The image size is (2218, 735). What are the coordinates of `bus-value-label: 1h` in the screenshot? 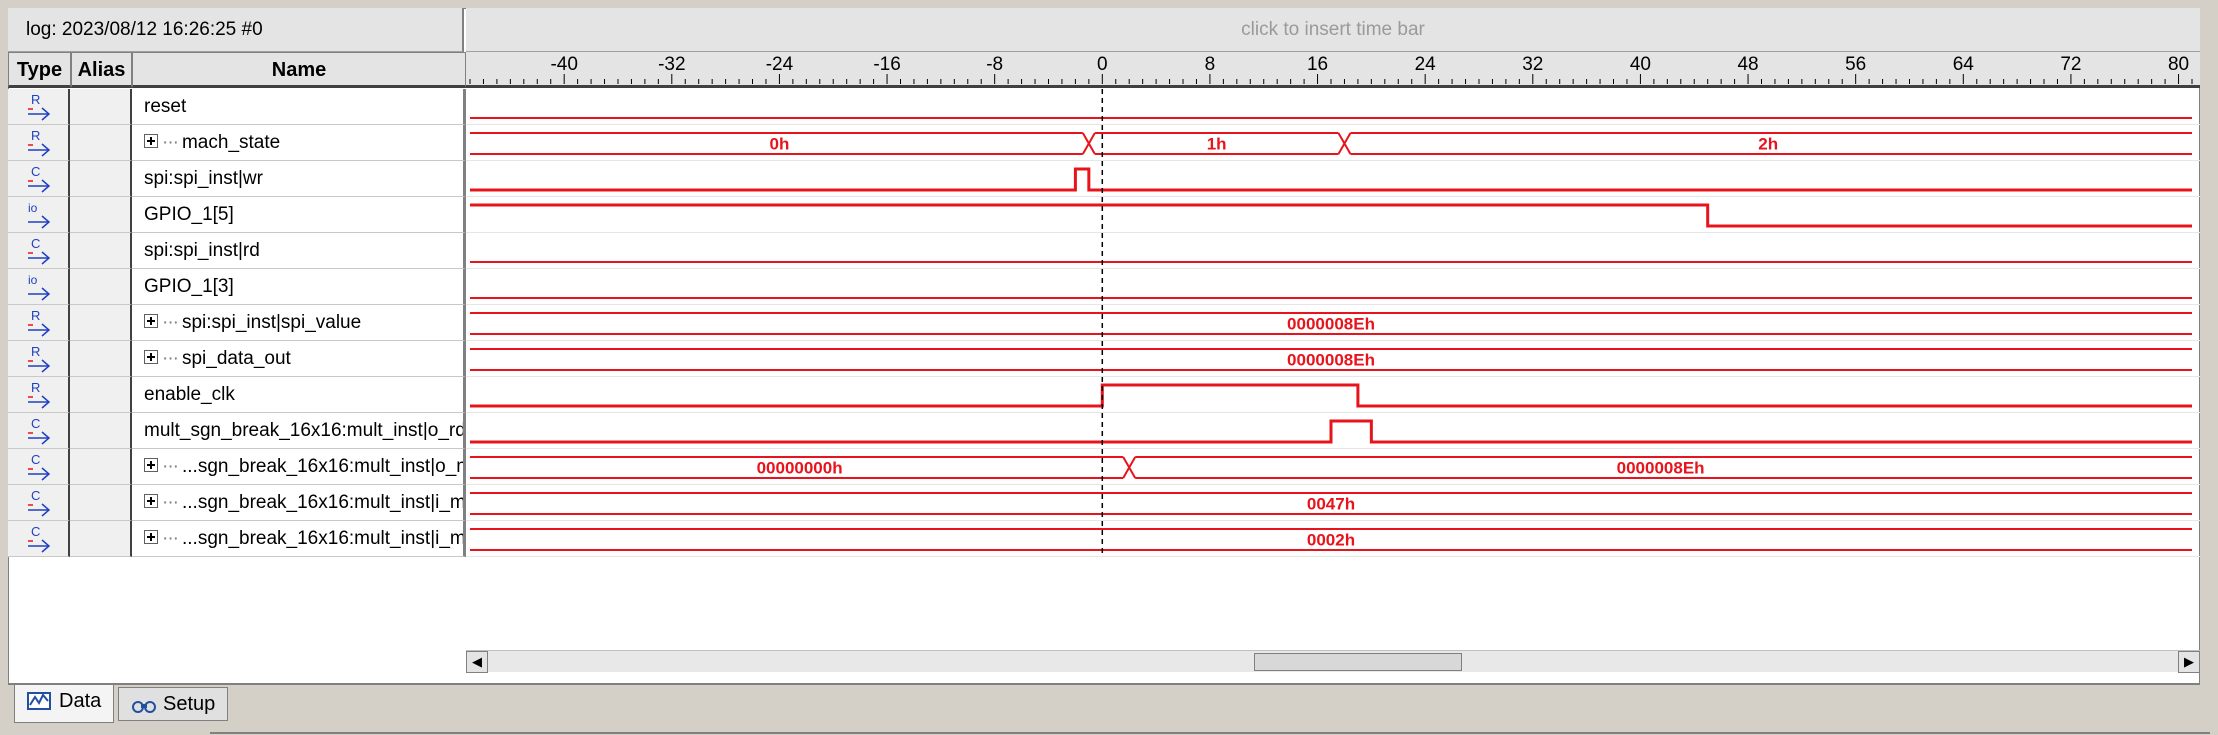 It's located at (1217, 144).